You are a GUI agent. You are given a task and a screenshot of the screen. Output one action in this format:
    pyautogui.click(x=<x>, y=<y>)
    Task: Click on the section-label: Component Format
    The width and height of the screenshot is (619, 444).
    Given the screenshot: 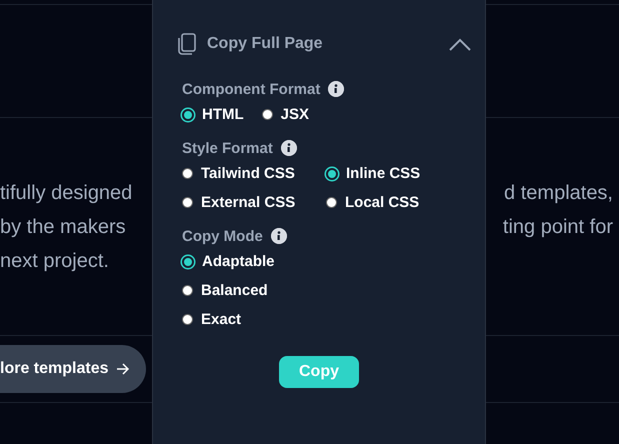 What is the action you would take?
    pyautogui.click(x=251, y=89)
    